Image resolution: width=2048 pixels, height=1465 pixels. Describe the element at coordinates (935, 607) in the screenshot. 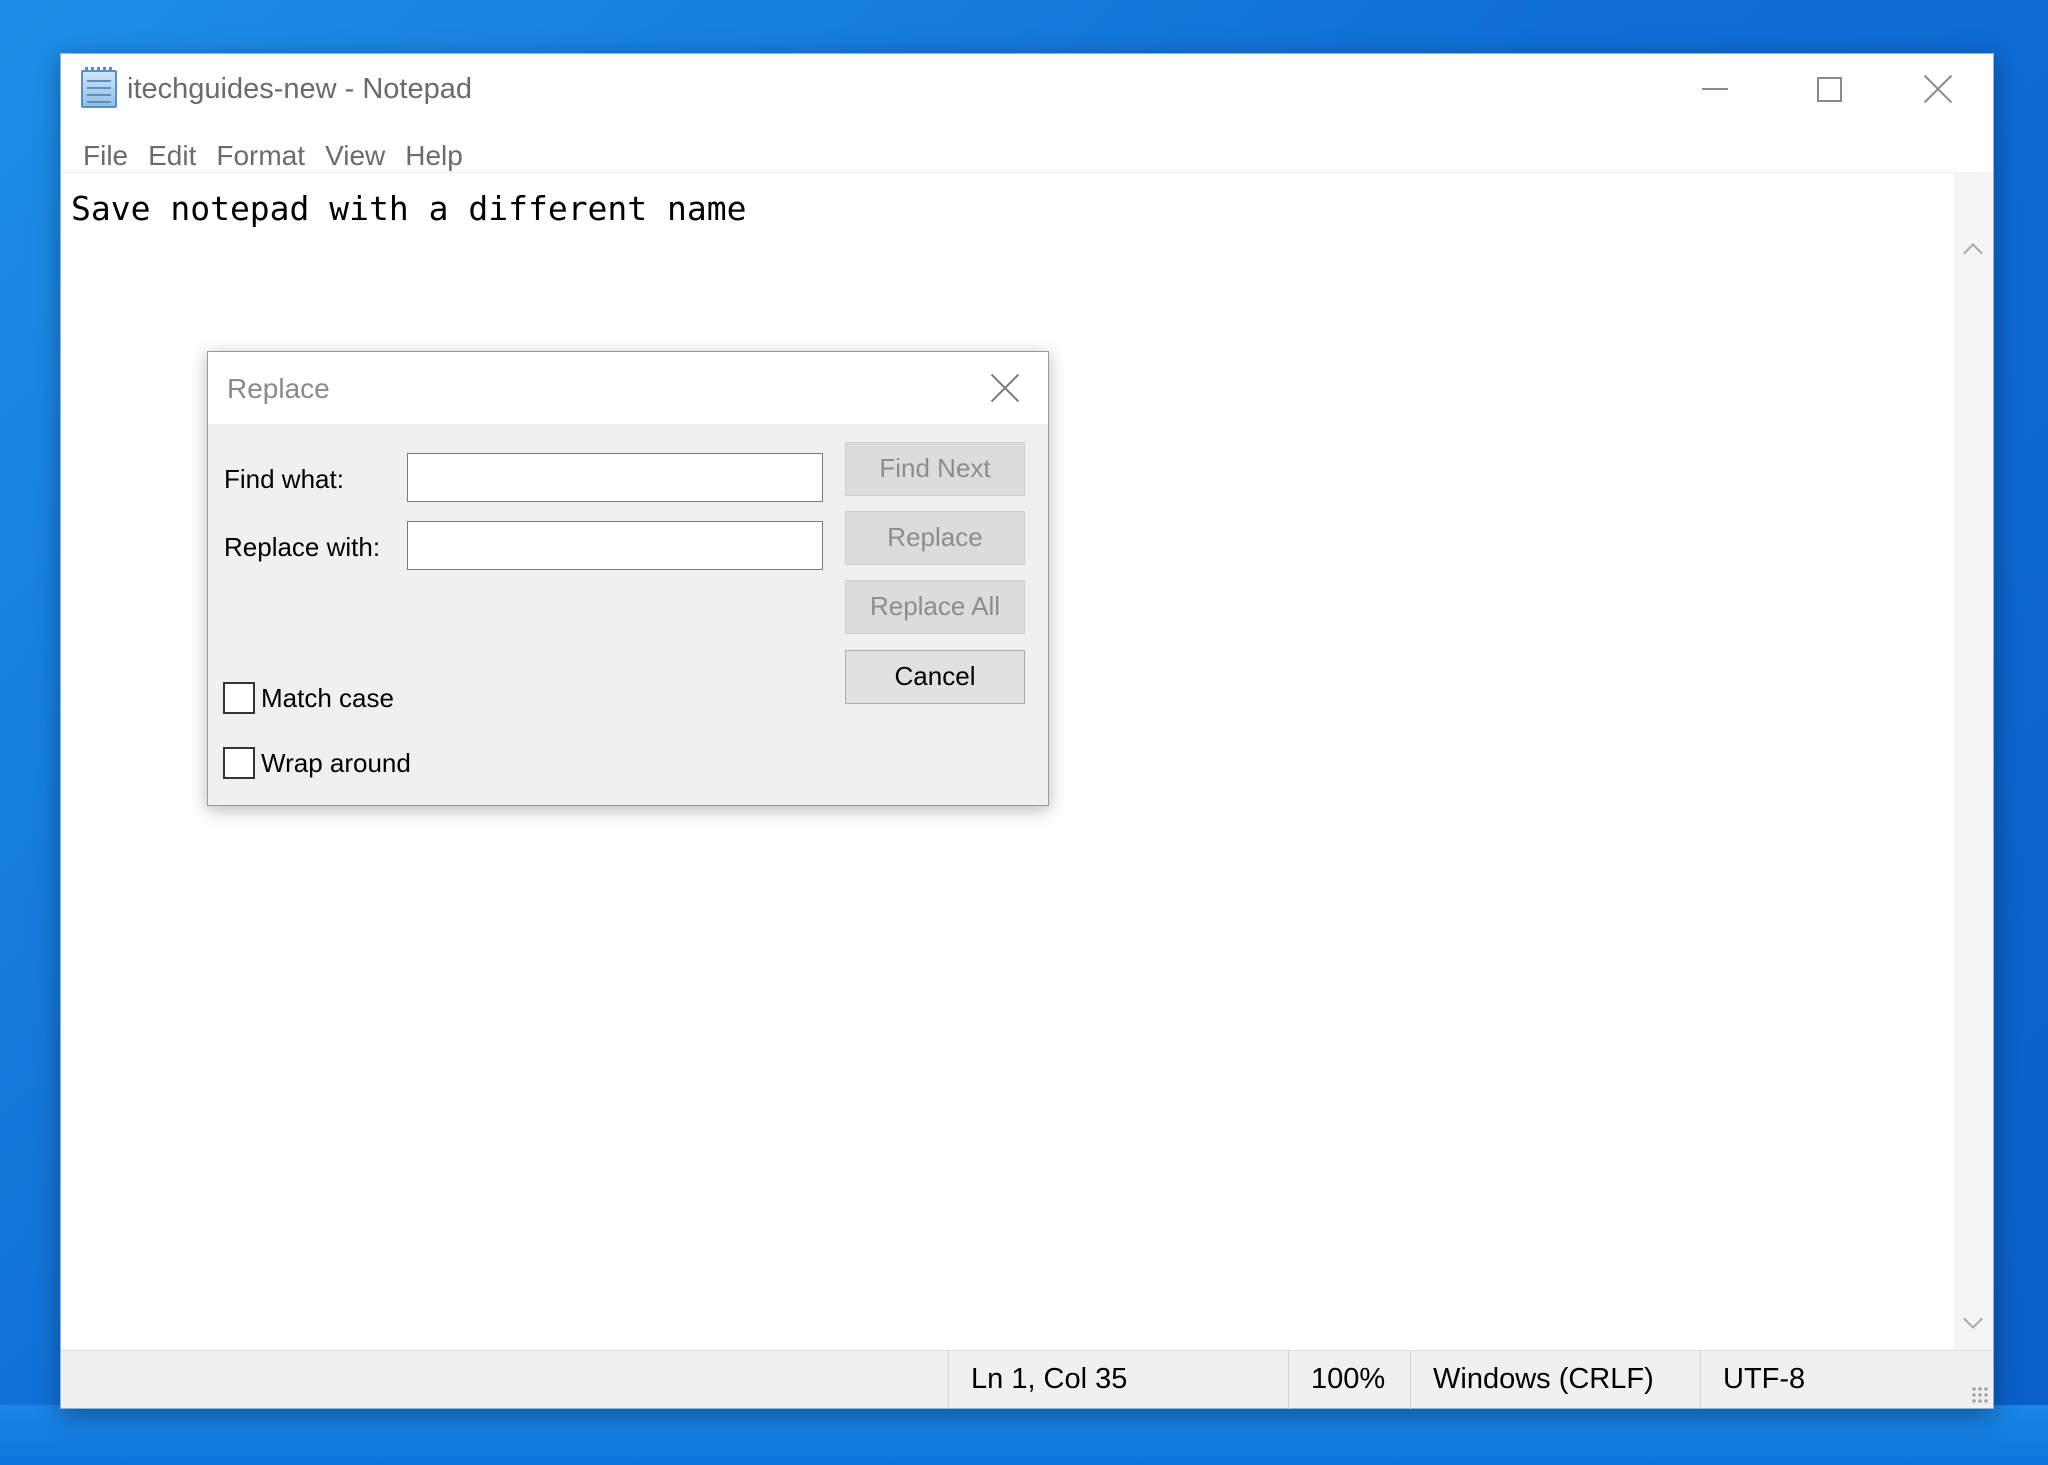

I see `replace-all-button: Replace All` at that location.